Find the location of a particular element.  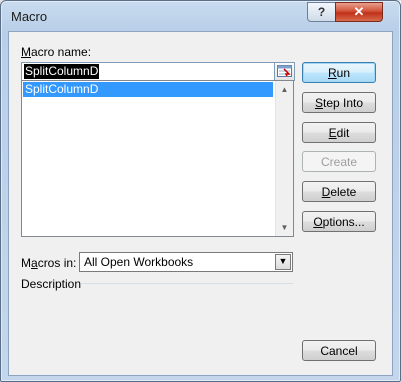

macro-name-label: Macro name: is located at coordinates (56, 52).